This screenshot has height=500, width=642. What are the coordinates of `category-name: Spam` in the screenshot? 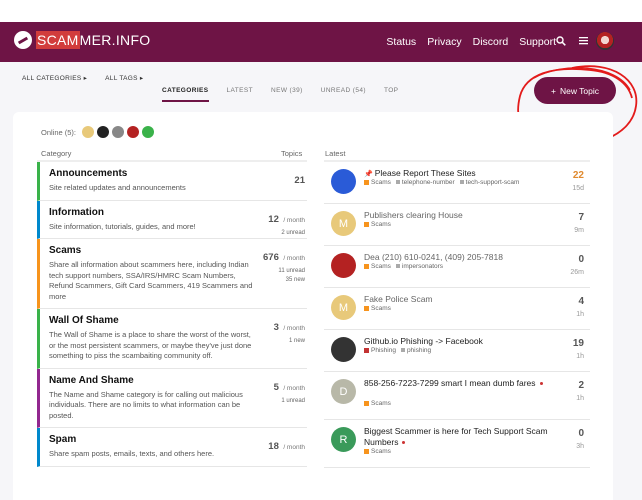 It's located at (154, 439).